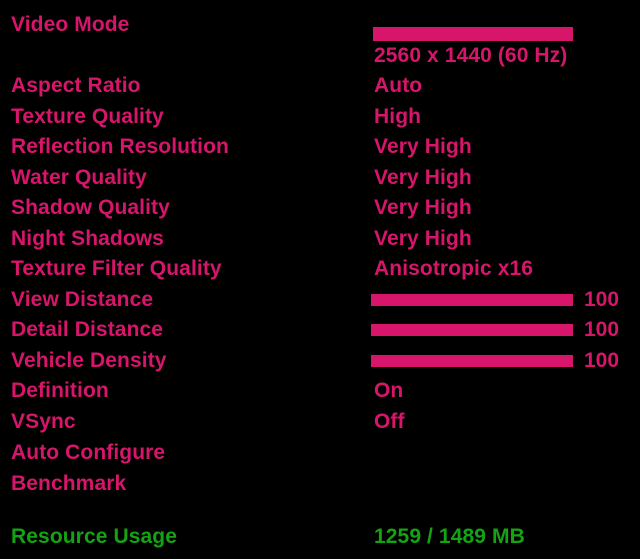 This screenshot has width=640, height=559. Describe the element at coordinates (120, 146) in the screenshot. I see `setting-label-reflection-resolution: Reflection Resolution` at that location.